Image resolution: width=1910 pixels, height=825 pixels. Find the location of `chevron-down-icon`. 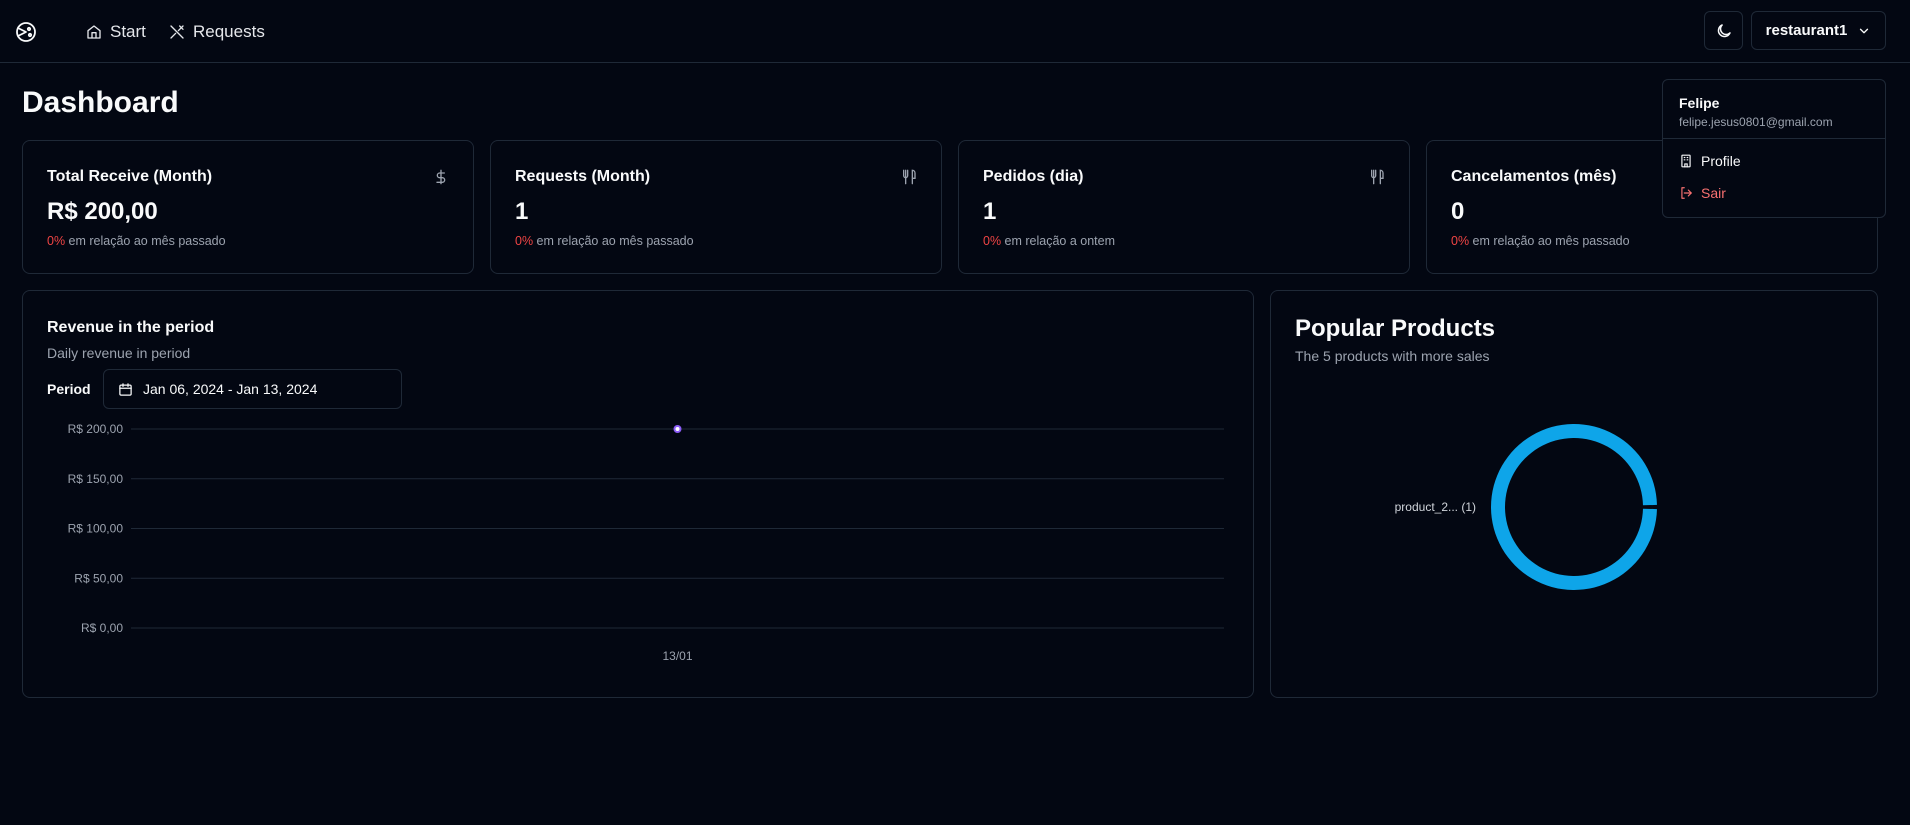

chevron-down-icon is located at coordinates (1864, 30).